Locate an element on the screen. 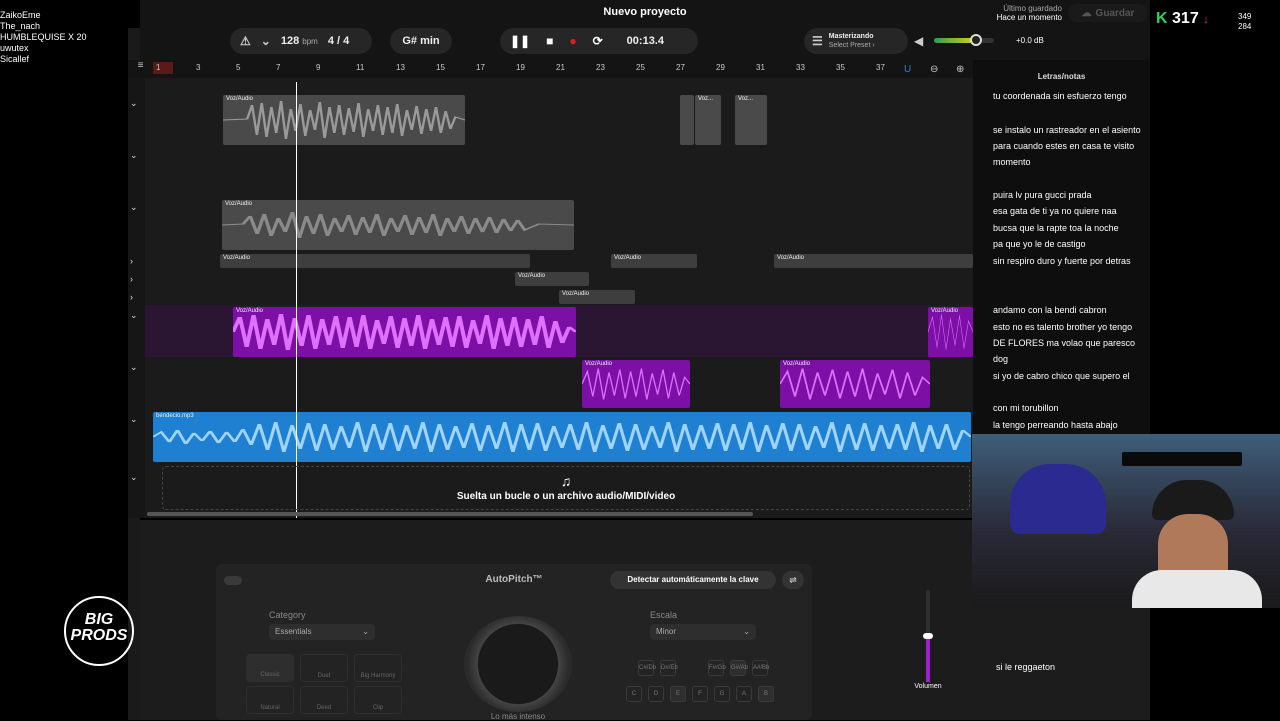  ruler-tick-label: 5 is located at coordinates (238, 67).